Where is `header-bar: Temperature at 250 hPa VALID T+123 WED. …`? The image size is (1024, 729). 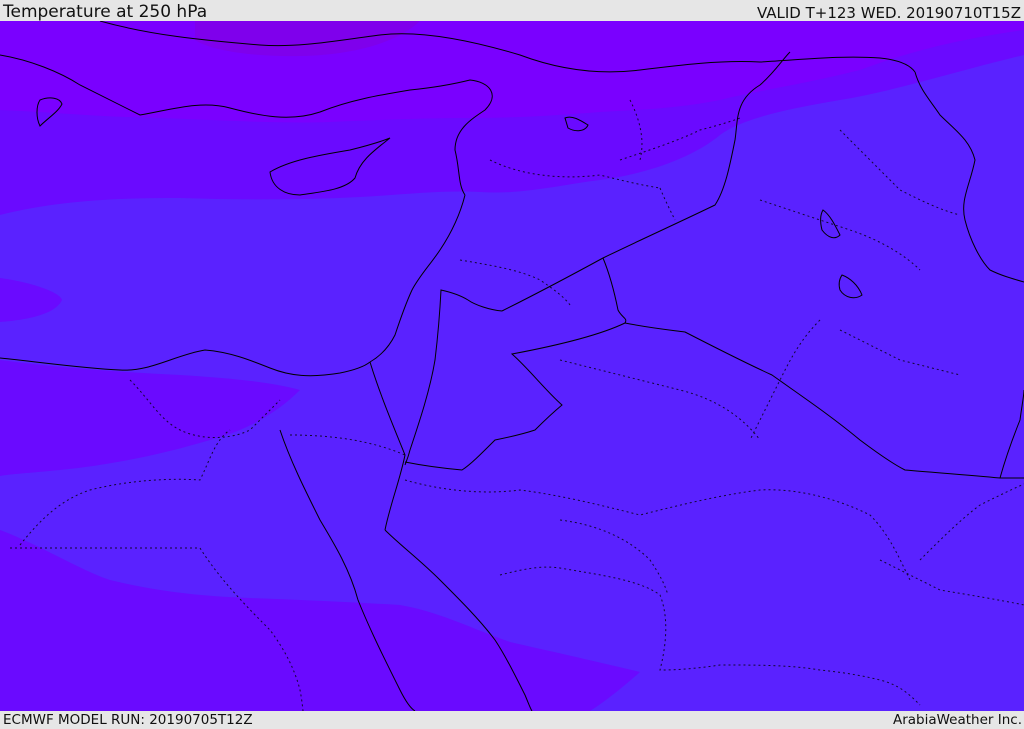 header-bar: Temperature at 250 hPa VALID T+123 WED. … is located at coordinates (512, 11).